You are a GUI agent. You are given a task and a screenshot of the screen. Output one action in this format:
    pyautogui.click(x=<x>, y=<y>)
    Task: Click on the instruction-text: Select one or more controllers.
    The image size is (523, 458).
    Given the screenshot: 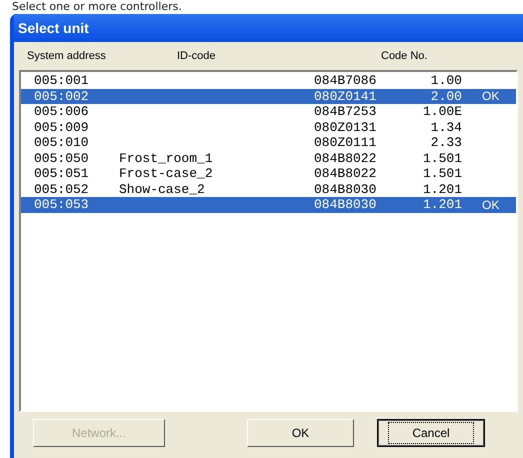 What is the action you would take?
    pyautogui.click(x=97, y=7)
    